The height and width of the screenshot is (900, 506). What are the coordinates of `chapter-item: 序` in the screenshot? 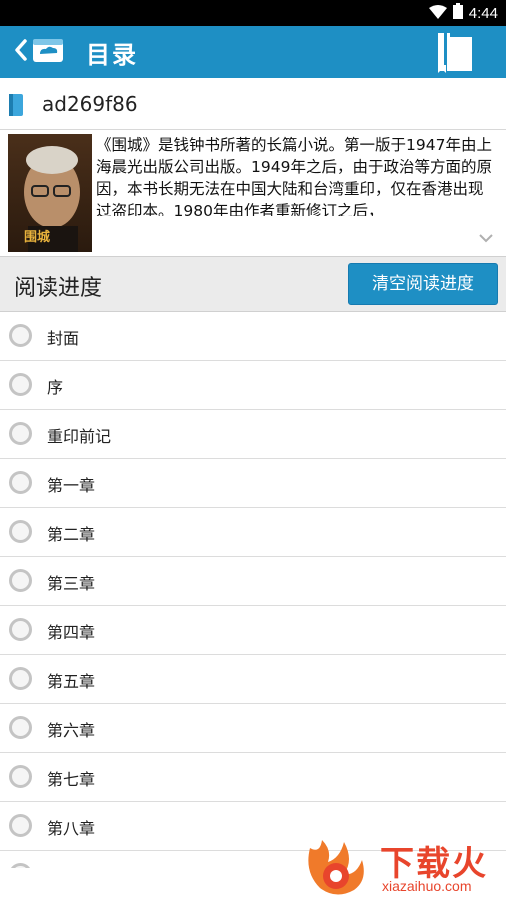 It's located at (253, 385).